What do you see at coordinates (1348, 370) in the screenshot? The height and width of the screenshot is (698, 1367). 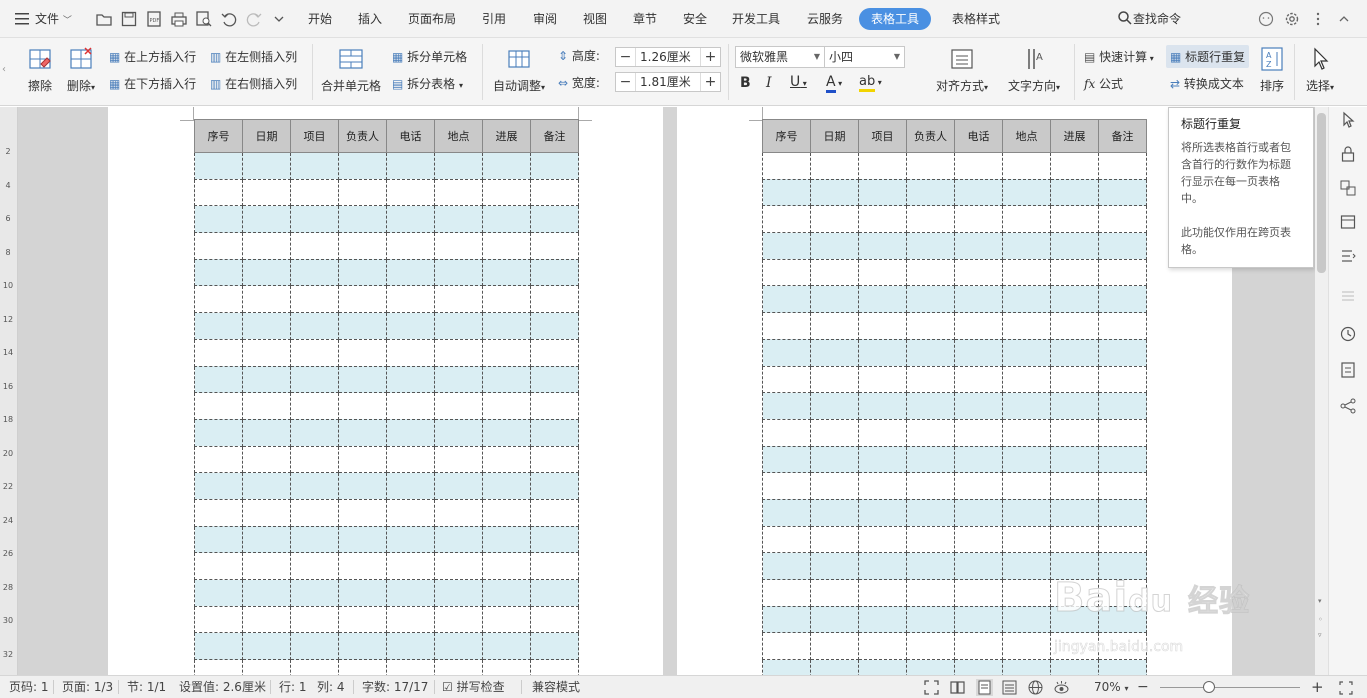 I see `document-icon` at bounding box center [1348, 370].